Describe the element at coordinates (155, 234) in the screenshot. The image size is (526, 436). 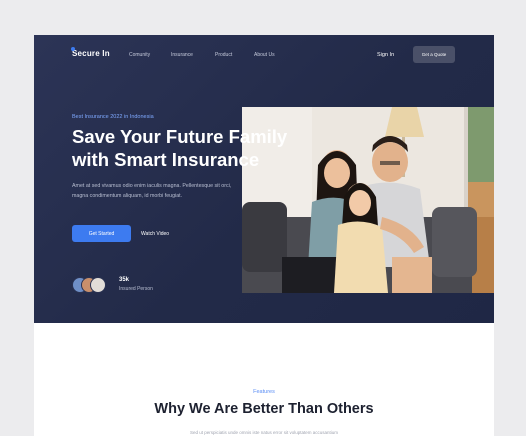
I see `watch-video-button: Watch Video` at that location.